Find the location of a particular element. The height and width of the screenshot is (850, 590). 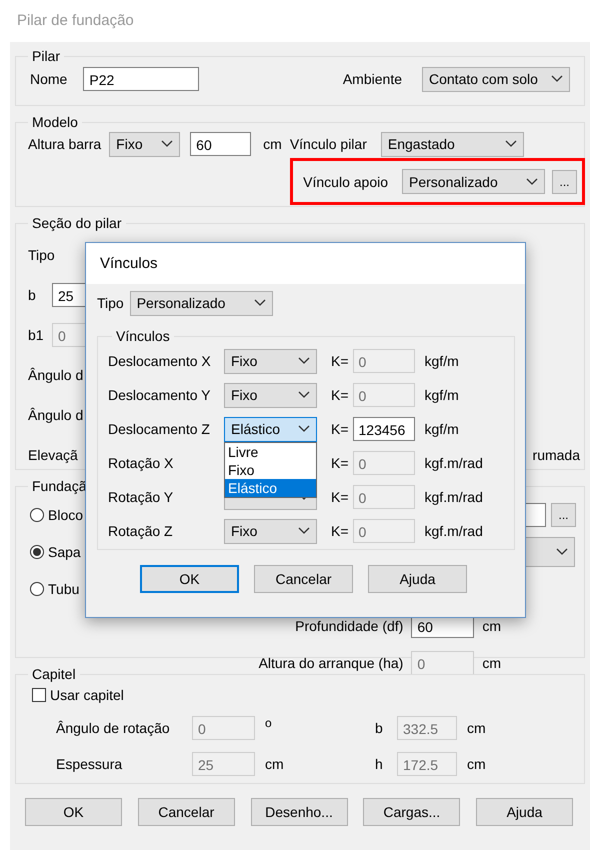

field-label: Elevaçã is located at coordinates (53, 455).